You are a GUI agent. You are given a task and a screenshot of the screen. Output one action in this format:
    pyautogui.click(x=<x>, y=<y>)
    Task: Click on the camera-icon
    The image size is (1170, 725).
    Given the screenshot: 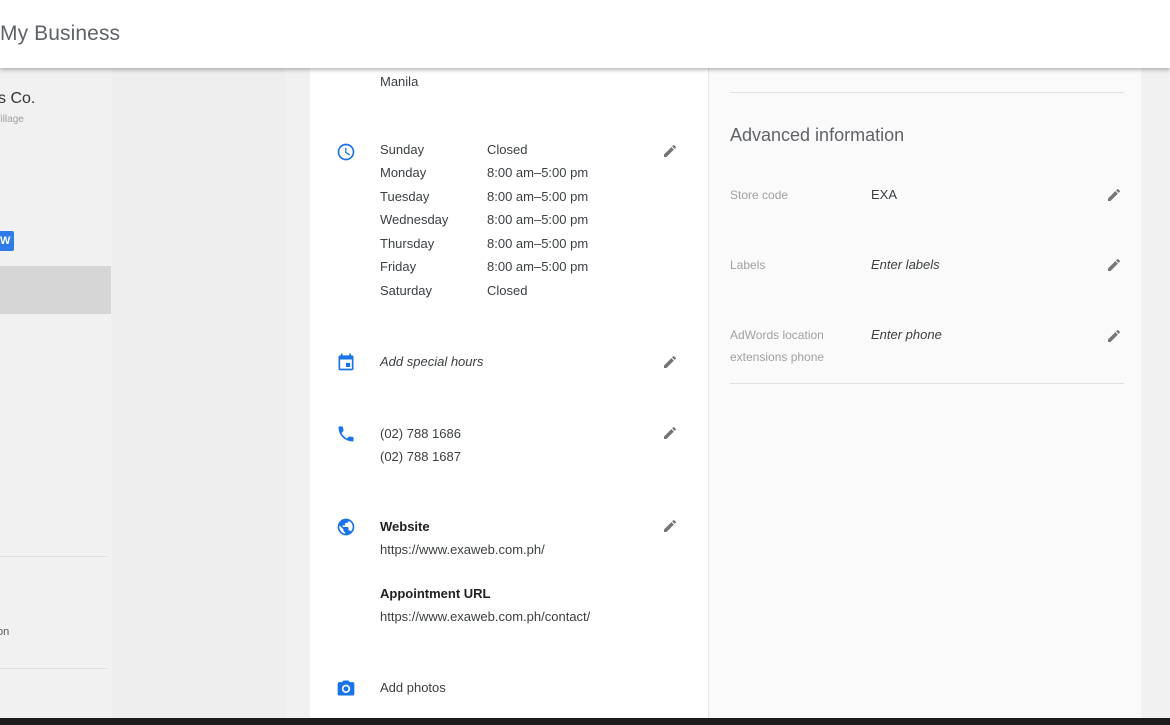 What is the action you would take?
    pyautogui.click(x=346, y=688)
    